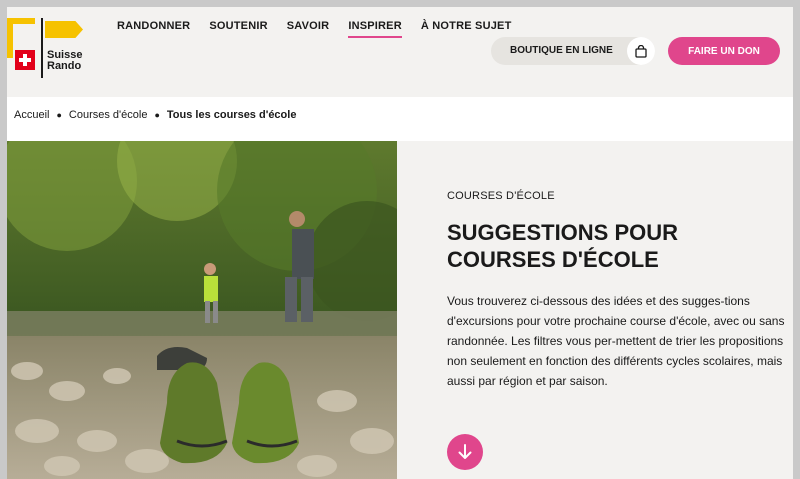 The height and width of the screenshot is (479, 800). What do you see at coordinates (238, 29) in the screenshot?
I see `nav-item-soutenir: SOUTENIR` at bounding box center [238, 29].